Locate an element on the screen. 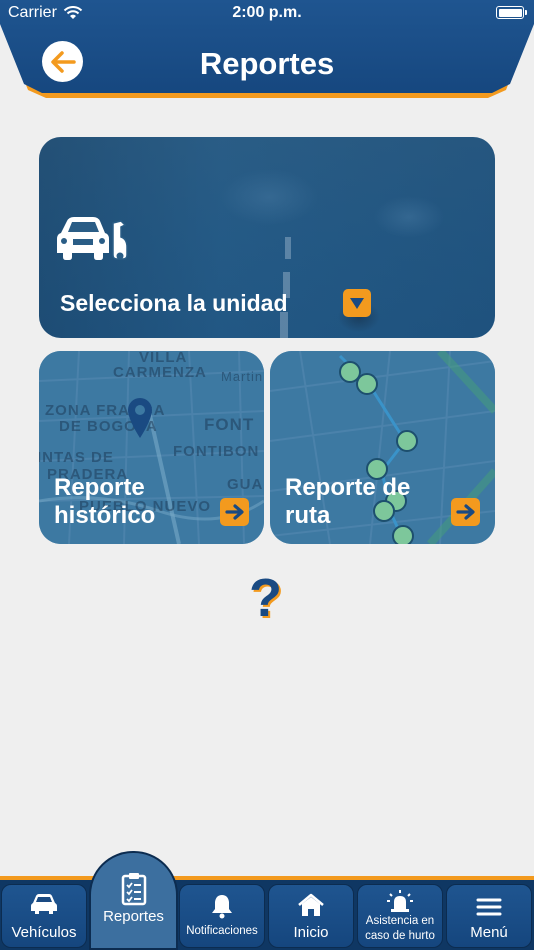  route-report-go-button is located at coordinates (465, 512).